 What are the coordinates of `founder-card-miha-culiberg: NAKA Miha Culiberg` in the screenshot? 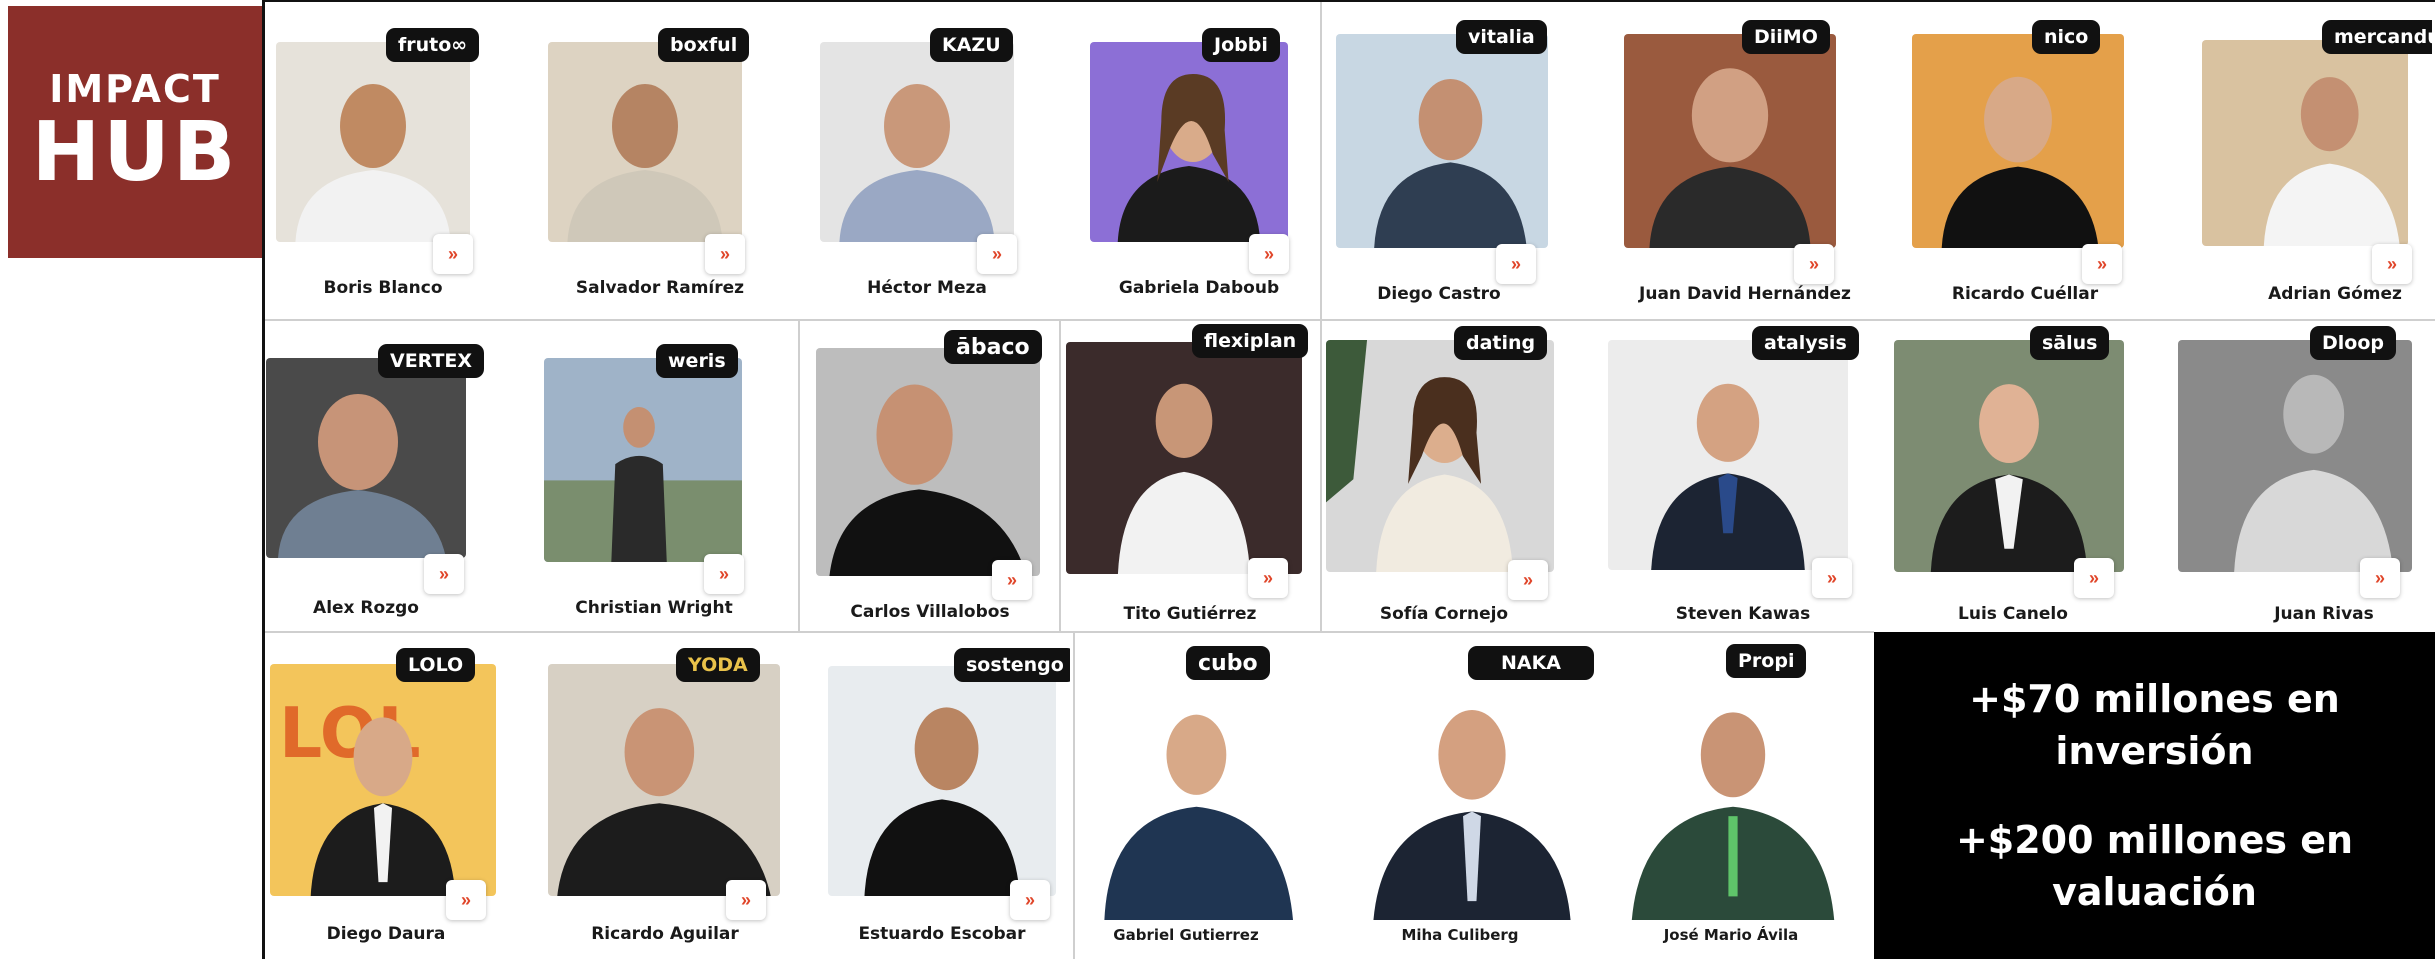 It's located at (1472, 795).